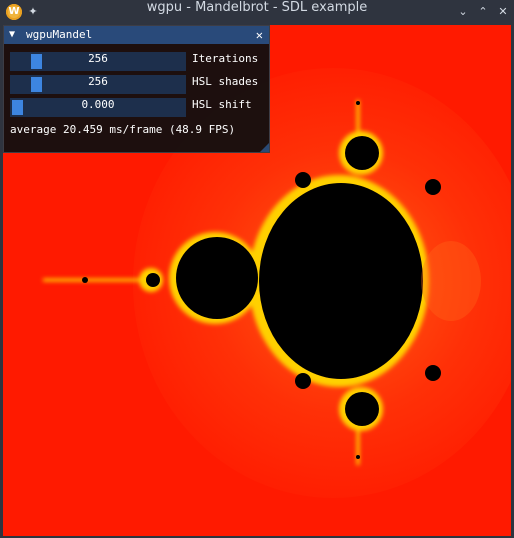  I want to click on slider-value: 0.000, so click(98, 104).